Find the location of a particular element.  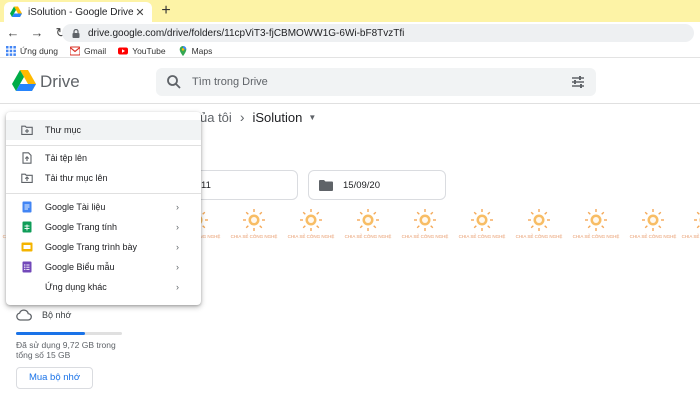

menu-item-label: Google Biểu mẫu is located at coordinates (80, 267).